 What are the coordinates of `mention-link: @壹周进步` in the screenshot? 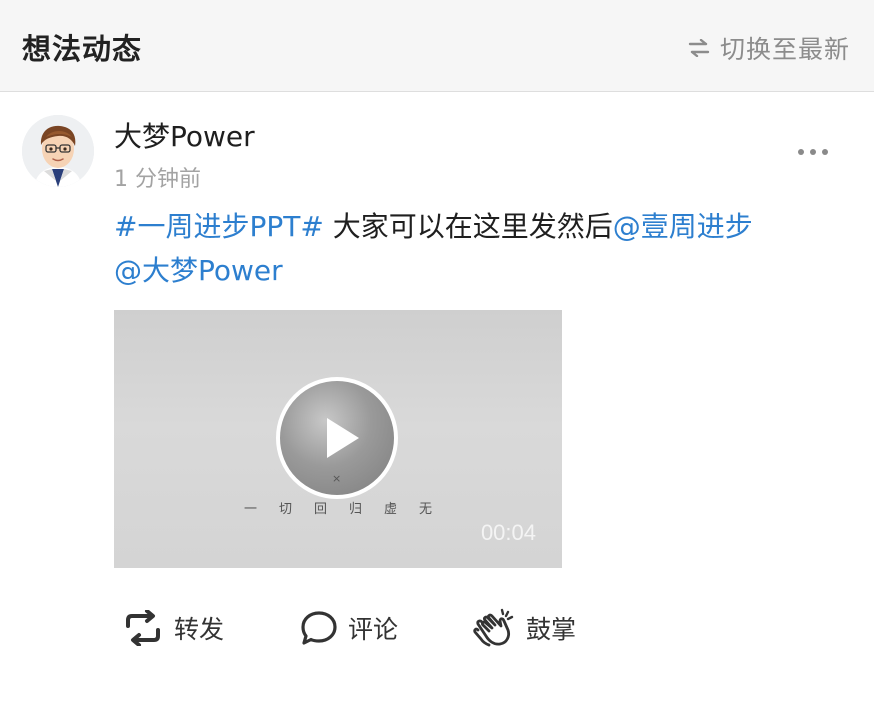 It's located at (683, 226).